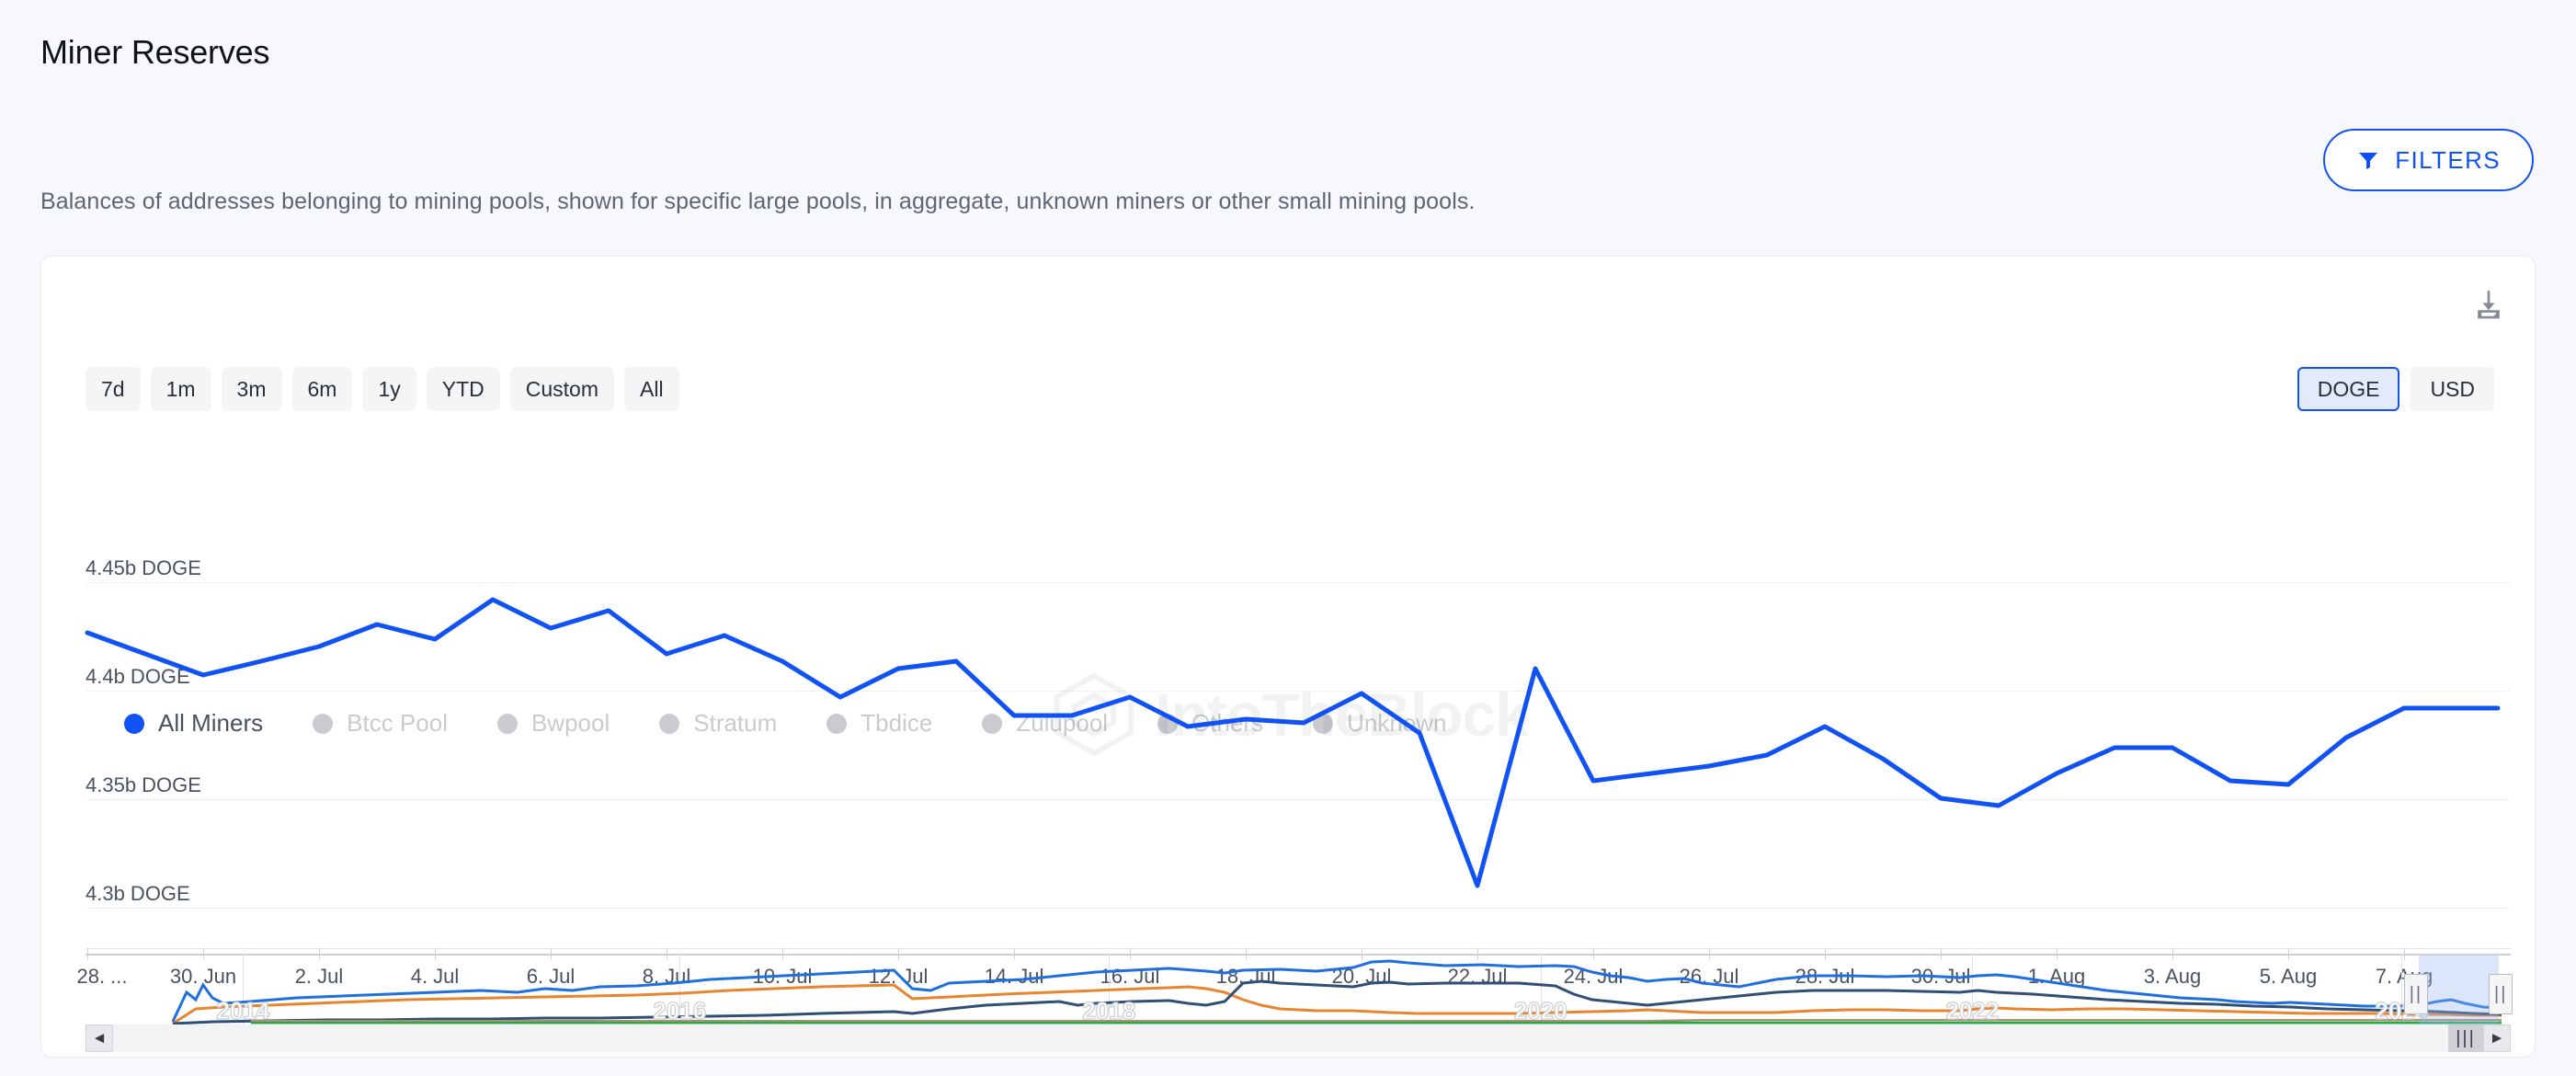  Describe the element at coordinates (113, 389) in the screenshot. I see `range-7d: 7d` at that location.